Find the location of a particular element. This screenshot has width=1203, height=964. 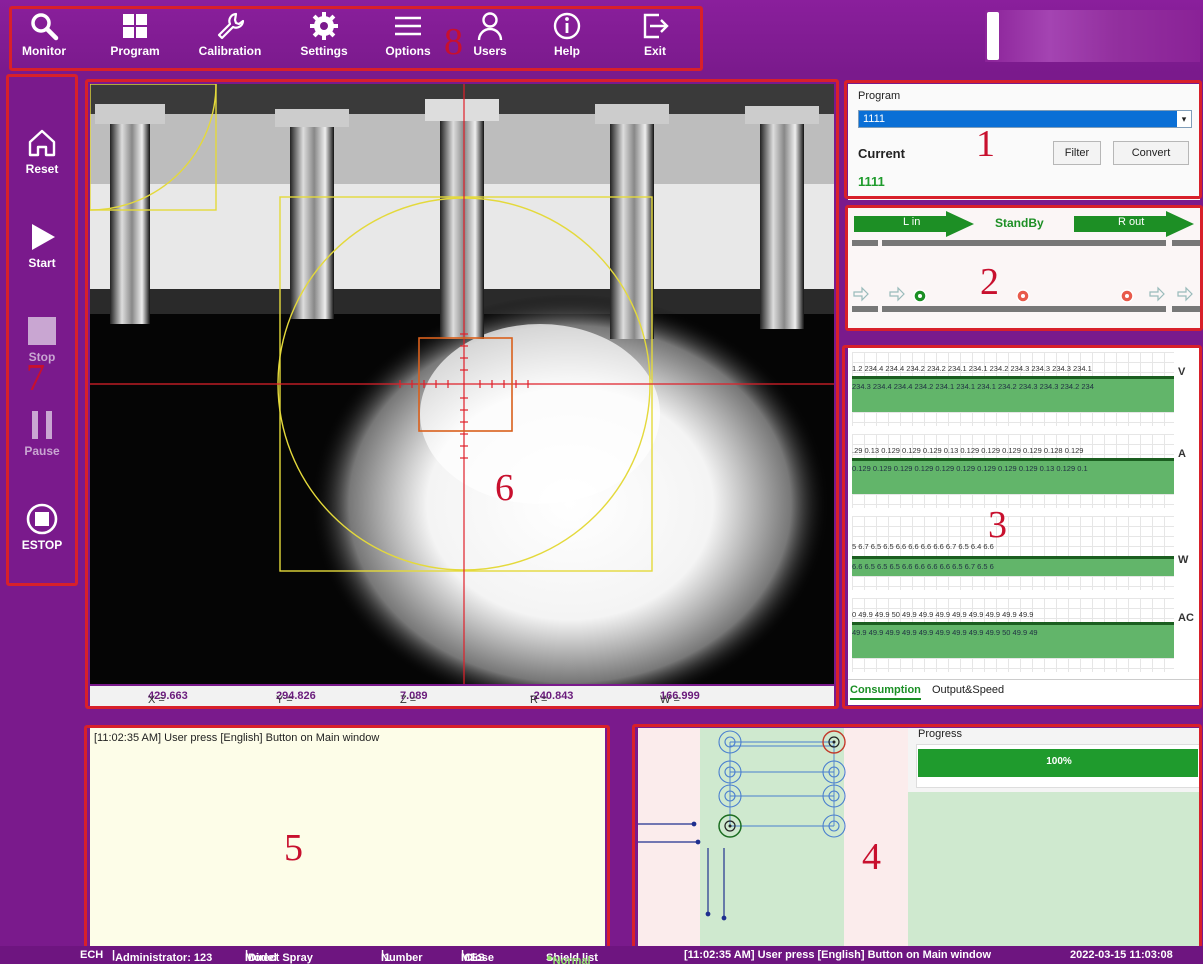

status-model: Model | Direct Spray is located at coordinates (279, 956).